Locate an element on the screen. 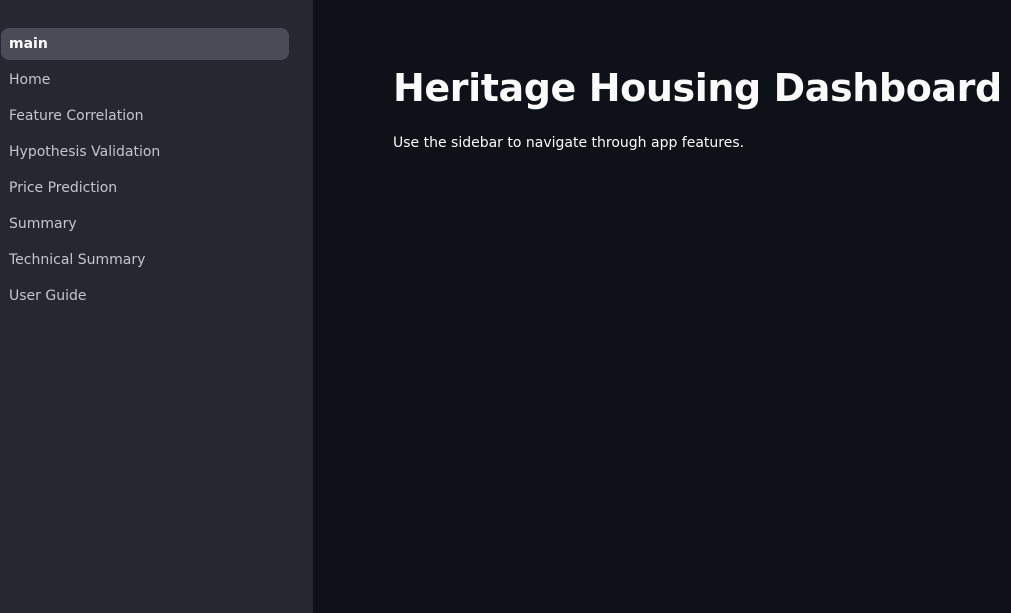 Image resolution: width=1011 pixels, height=613 pixels. sidebar-item-label: main is located at coordinates (28, 44).